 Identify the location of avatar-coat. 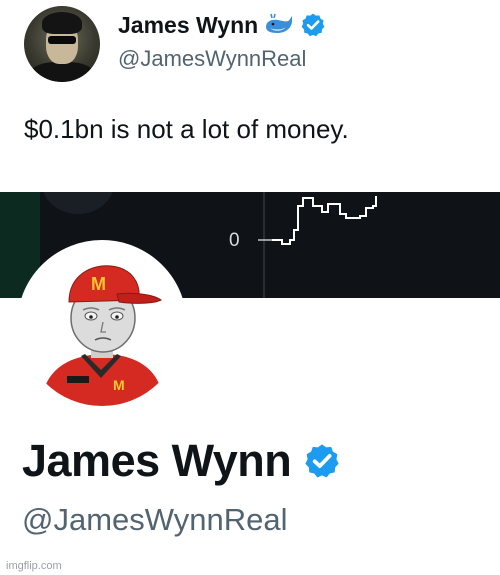
(62, 72).